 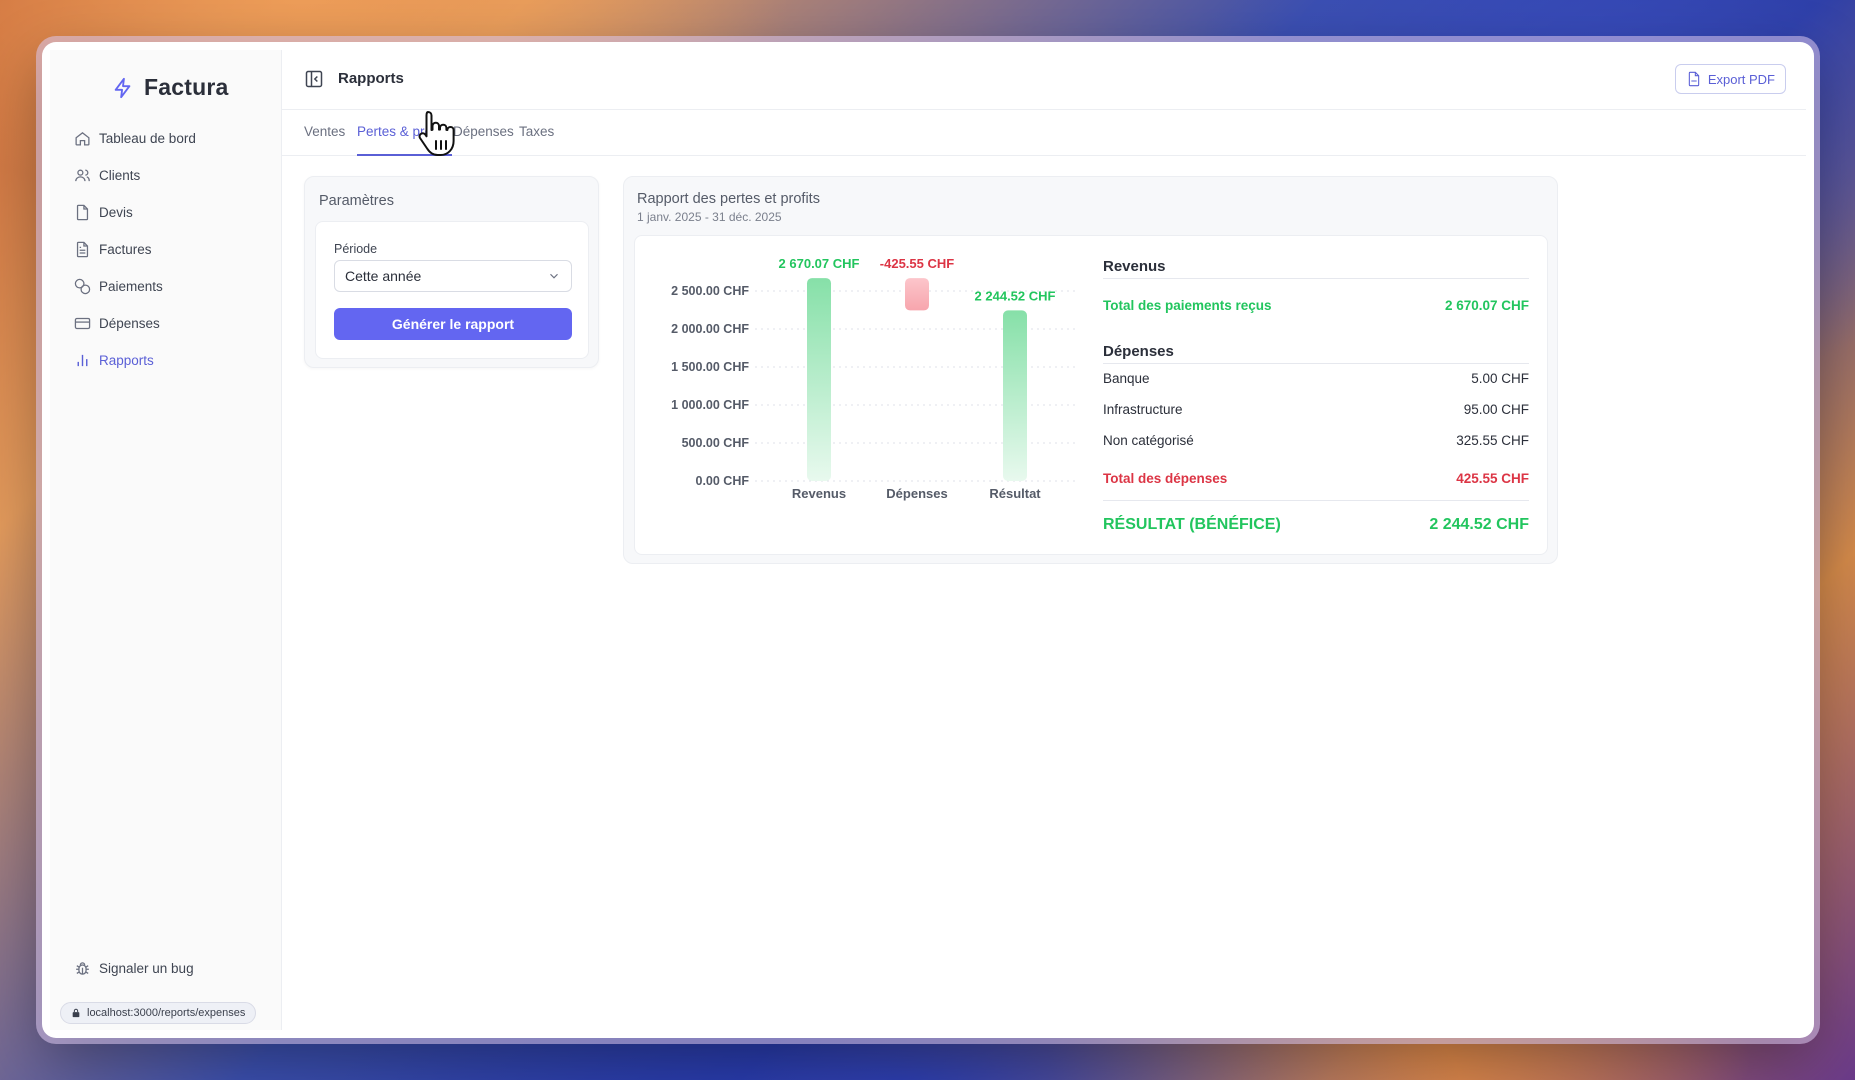 What do you see at coordinates (1496, 409) in the screenshot?
I see `depense-value: 95.00 CHF` at bounding box center [1496, 409].